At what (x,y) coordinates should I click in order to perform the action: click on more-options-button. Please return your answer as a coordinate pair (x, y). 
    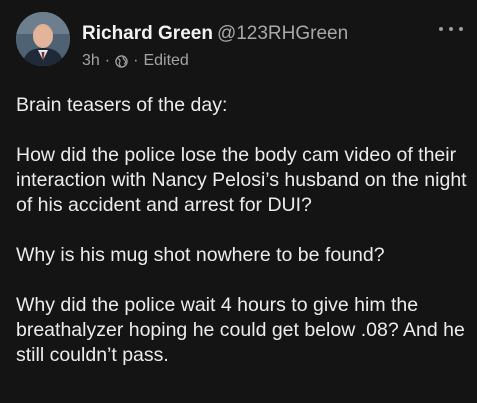
    Looking at the image, I should click on (451, 29).